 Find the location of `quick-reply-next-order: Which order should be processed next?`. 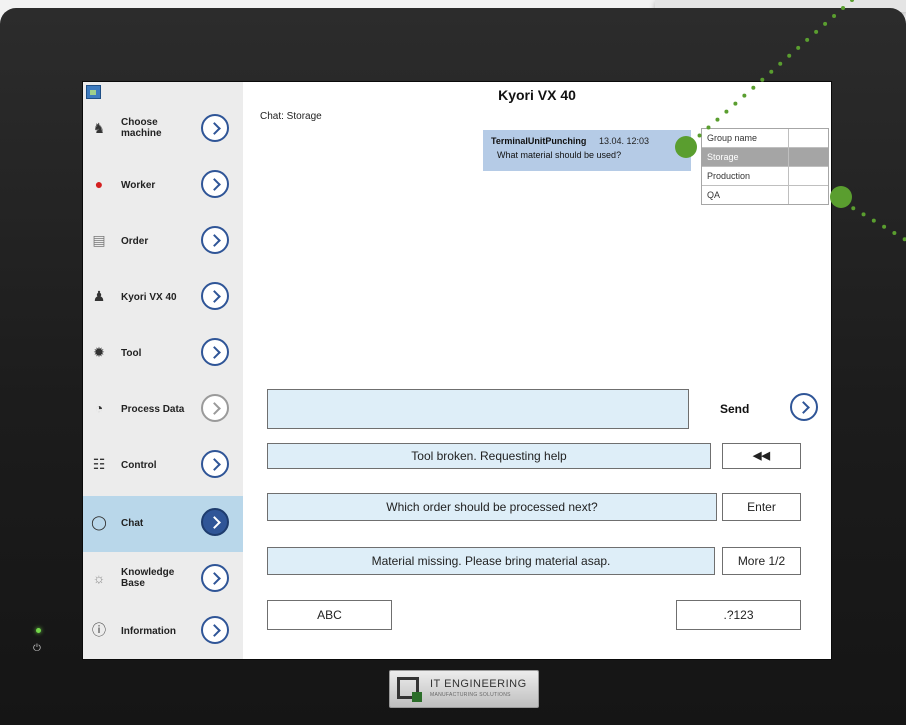

quick-reply-next-order: Which order should be processed next? is located at coordinates (492, 507).